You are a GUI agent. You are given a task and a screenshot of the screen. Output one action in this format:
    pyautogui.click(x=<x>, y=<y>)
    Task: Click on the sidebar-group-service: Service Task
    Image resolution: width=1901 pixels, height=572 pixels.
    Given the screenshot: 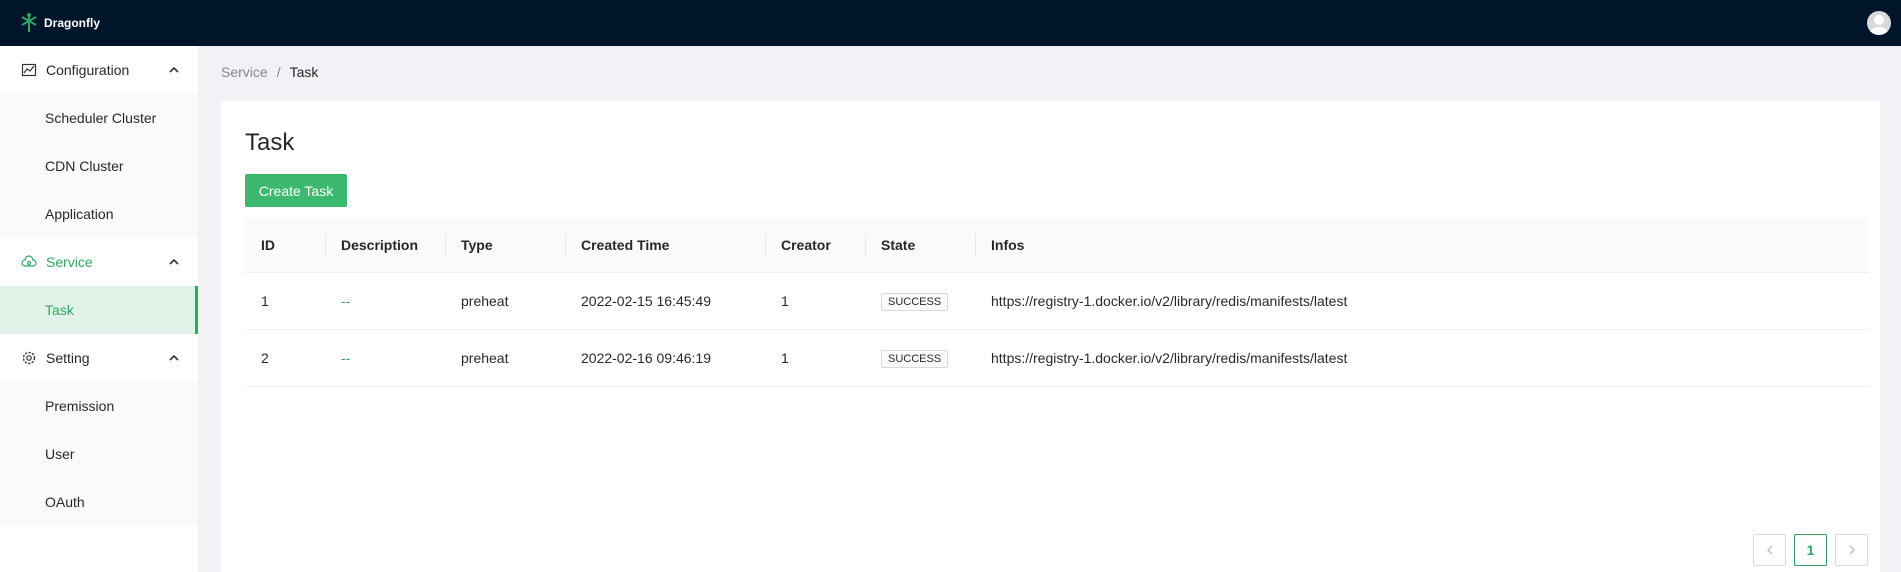 What is the action you would take?
    pyautogui.click(x=99, y=286)
    